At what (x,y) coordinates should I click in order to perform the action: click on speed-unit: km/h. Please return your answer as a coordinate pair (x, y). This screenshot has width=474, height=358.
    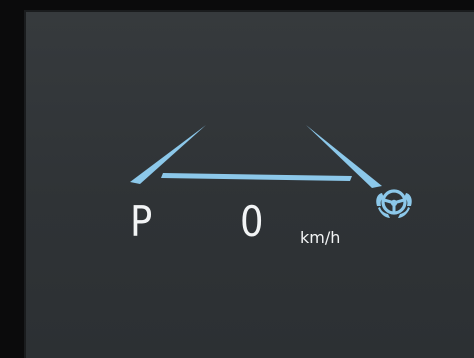
    Looking at the image, I should click on (320, 237).